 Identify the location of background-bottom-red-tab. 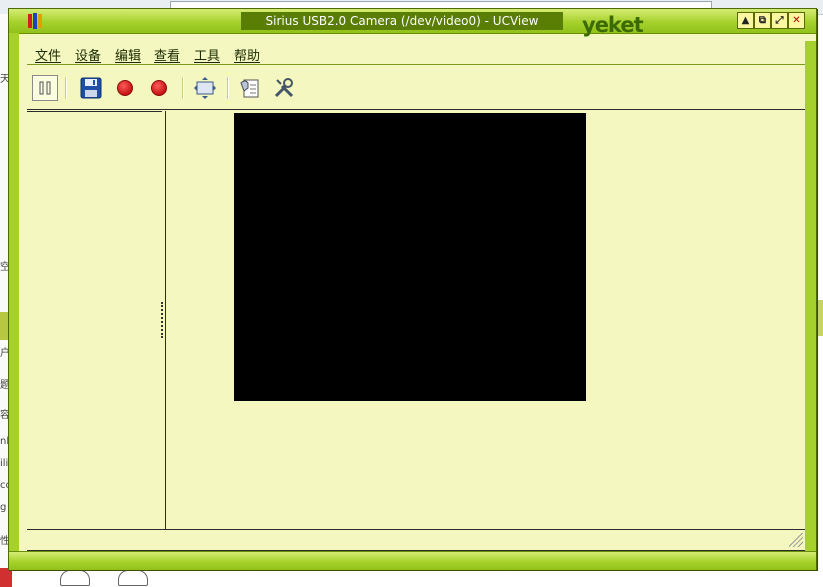
(6, 577).